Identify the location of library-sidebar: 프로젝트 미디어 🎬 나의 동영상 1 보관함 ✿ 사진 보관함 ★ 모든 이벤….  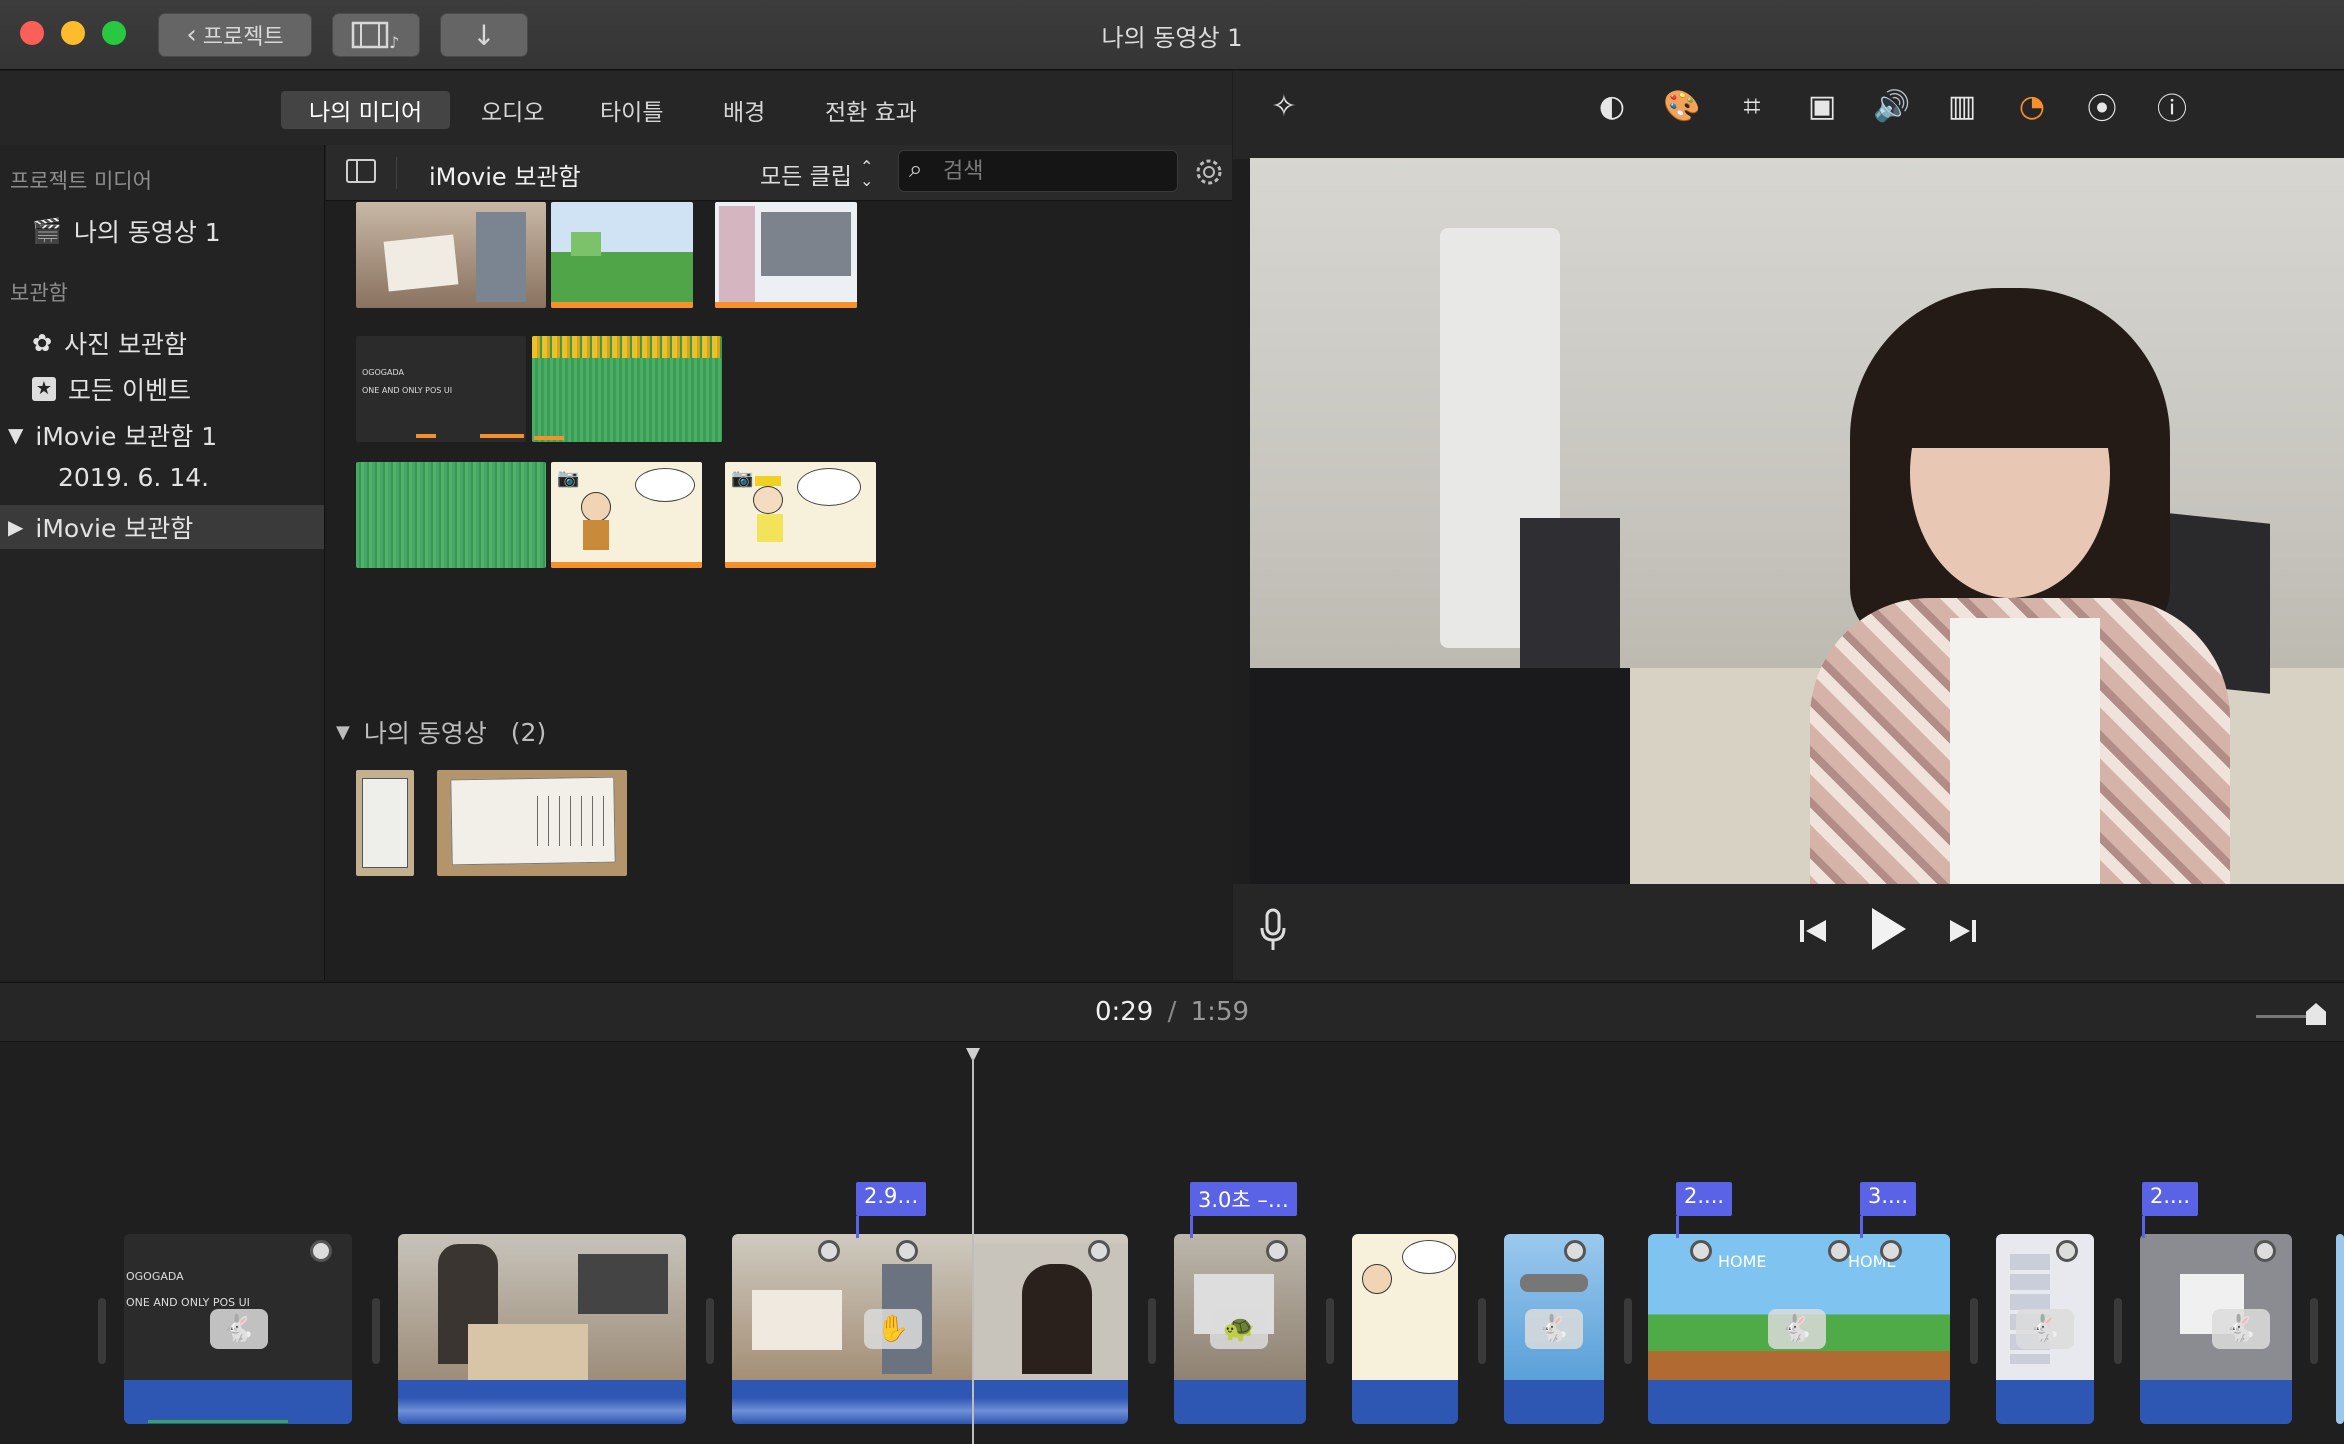
(162, 562).